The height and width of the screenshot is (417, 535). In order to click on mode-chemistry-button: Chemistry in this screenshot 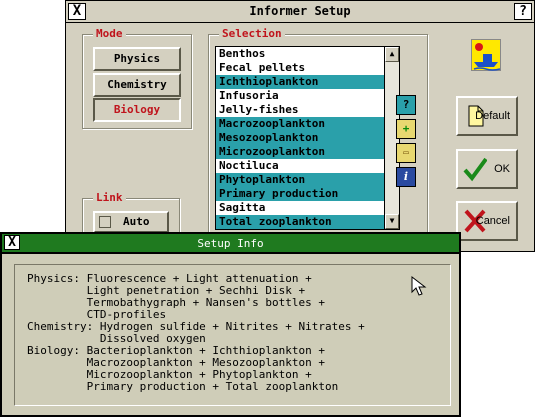, I will do `click(137, 85)`.